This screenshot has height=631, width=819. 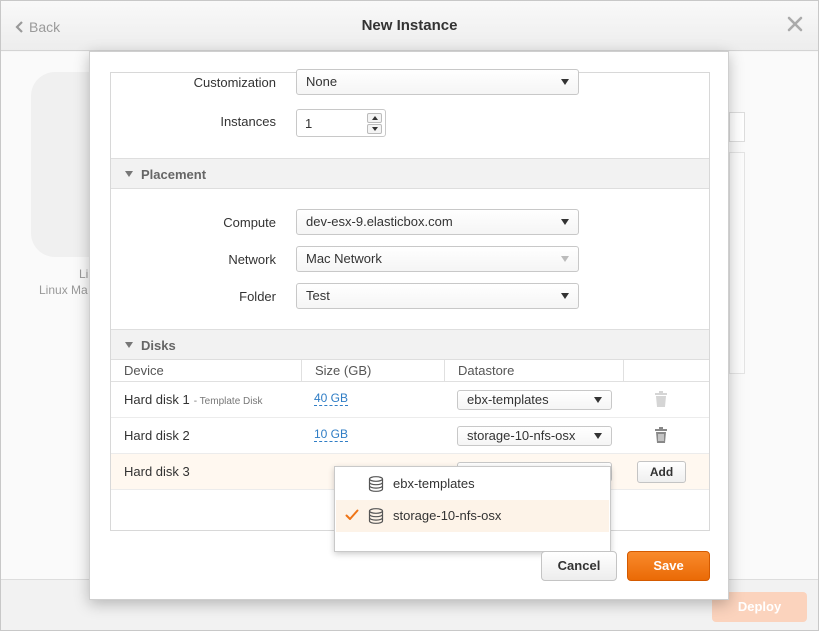 I want to click on template-disk-note: - Template Disk, so click(x=228, y=401).